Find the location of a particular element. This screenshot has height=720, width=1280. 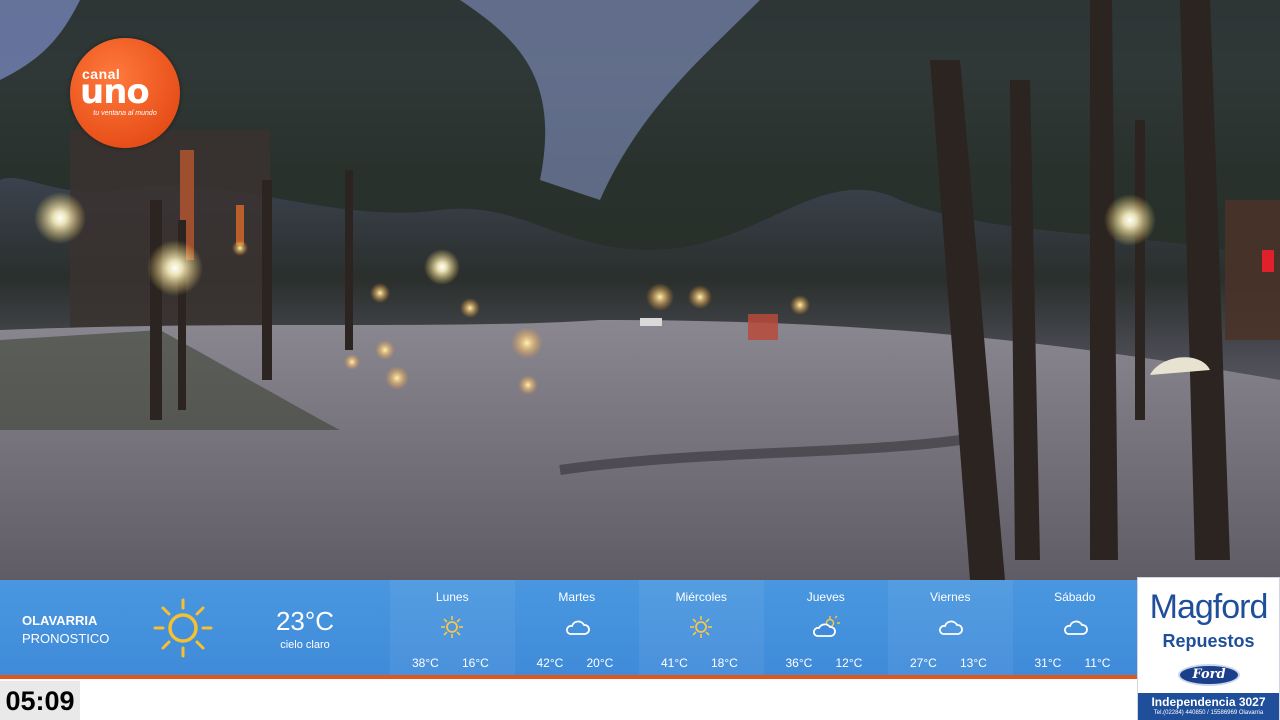

forecast-day: Miércoles 41°C 18°C is located at coordinates (701, 627).